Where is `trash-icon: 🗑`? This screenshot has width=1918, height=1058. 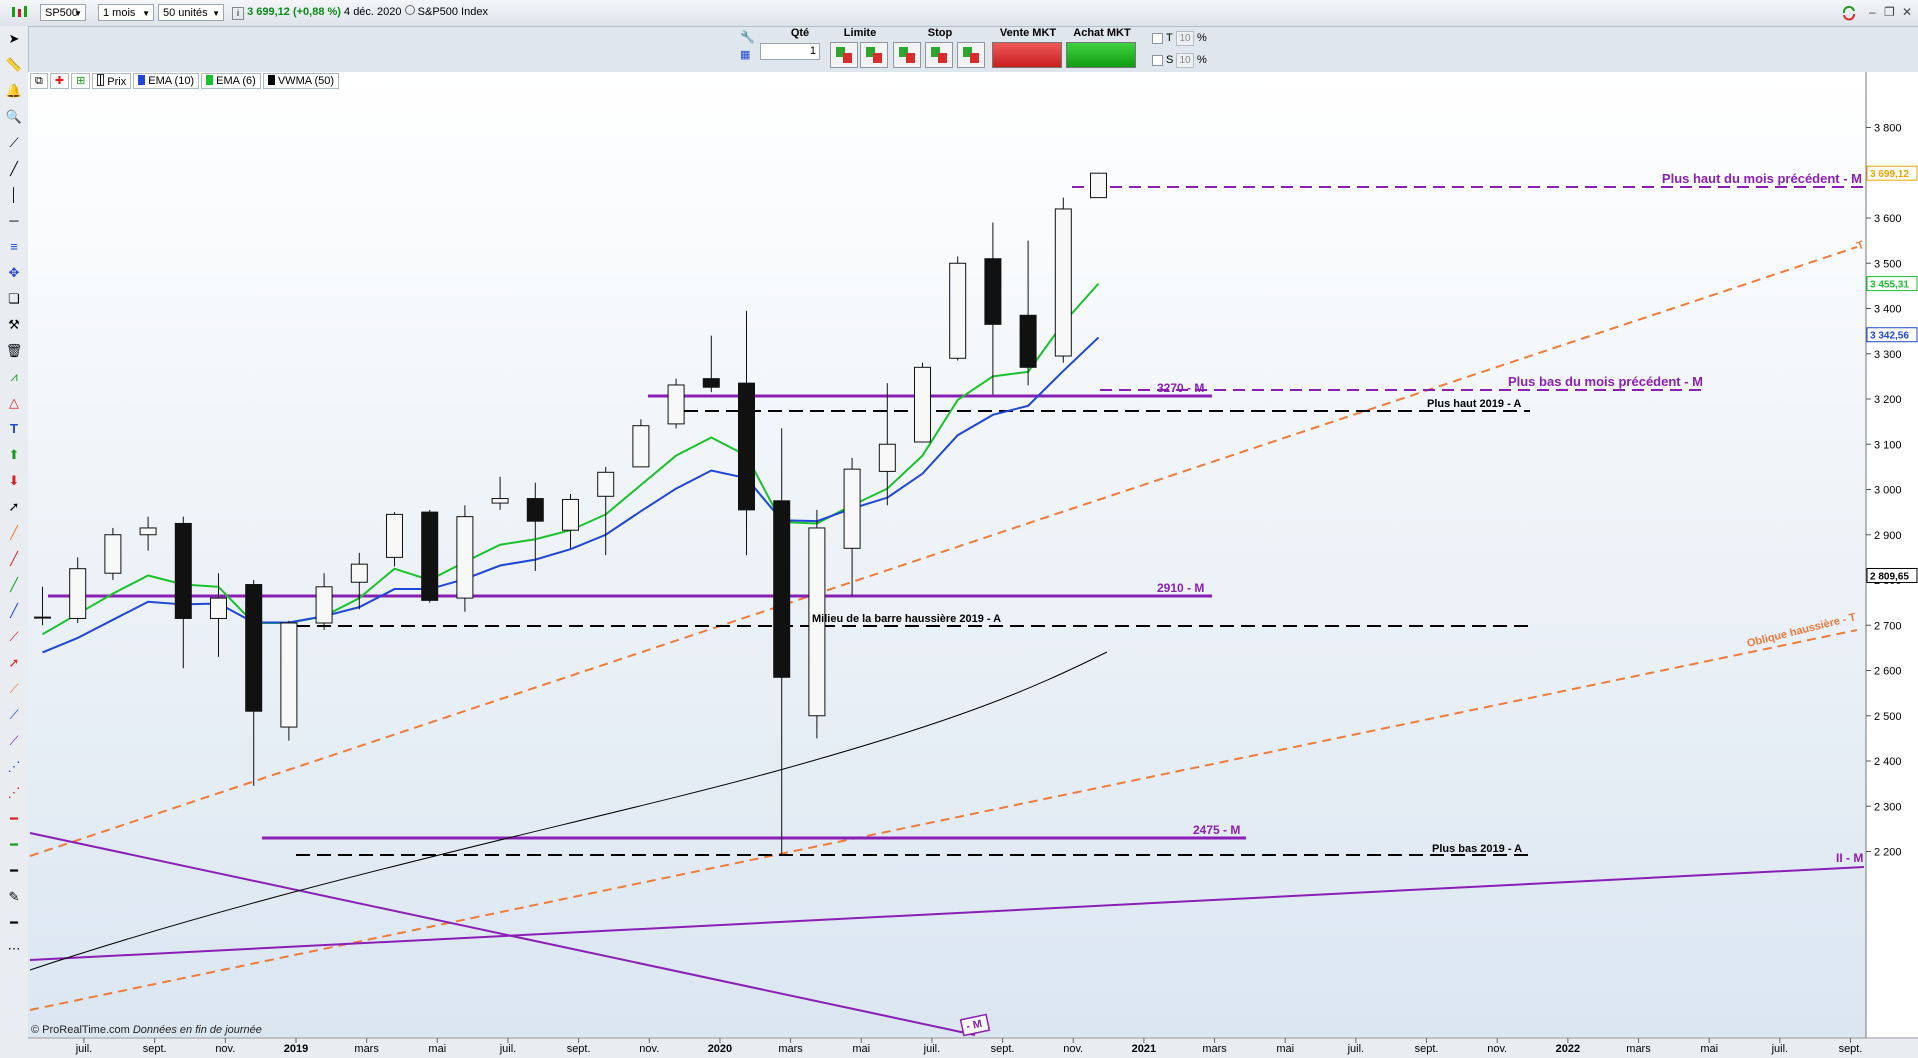
trash-icon: 🗑 is located at coordinates (14, 351).